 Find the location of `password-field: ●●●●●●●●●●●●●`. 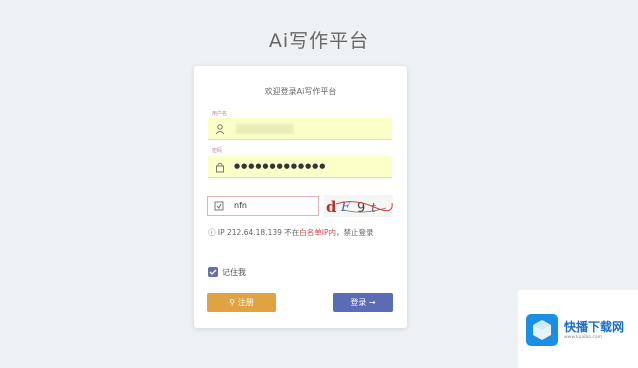

password-field: ●●●●●●●●●●●●● is located at coordinates (300, 167).